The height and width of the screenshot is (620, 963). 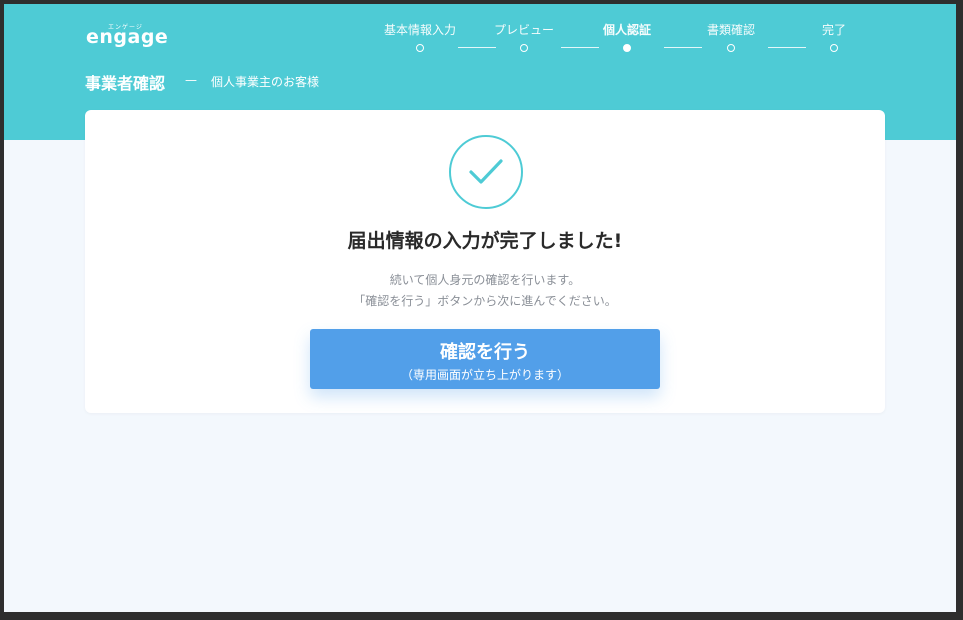 I want to click on confirm-button-sublabel: （専用画面が立ち上がります）, so click(x=484, y=375).